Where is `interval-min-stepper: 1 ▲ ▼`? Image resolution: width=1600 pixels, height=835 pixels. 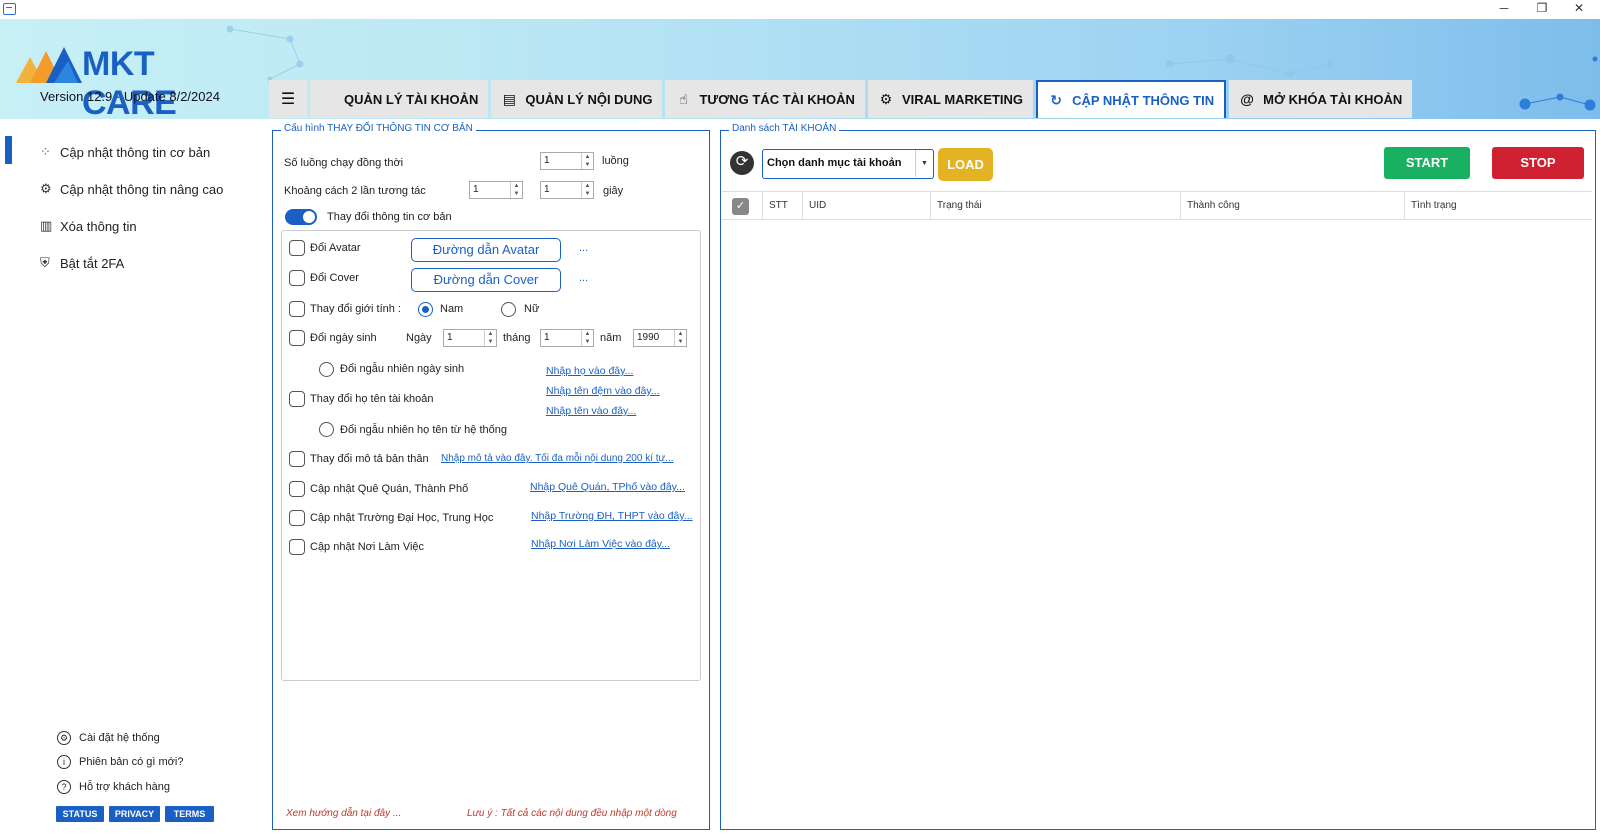 interval-min-stepper: 1 ▲ ▼ is located at coordinates (496, 190).